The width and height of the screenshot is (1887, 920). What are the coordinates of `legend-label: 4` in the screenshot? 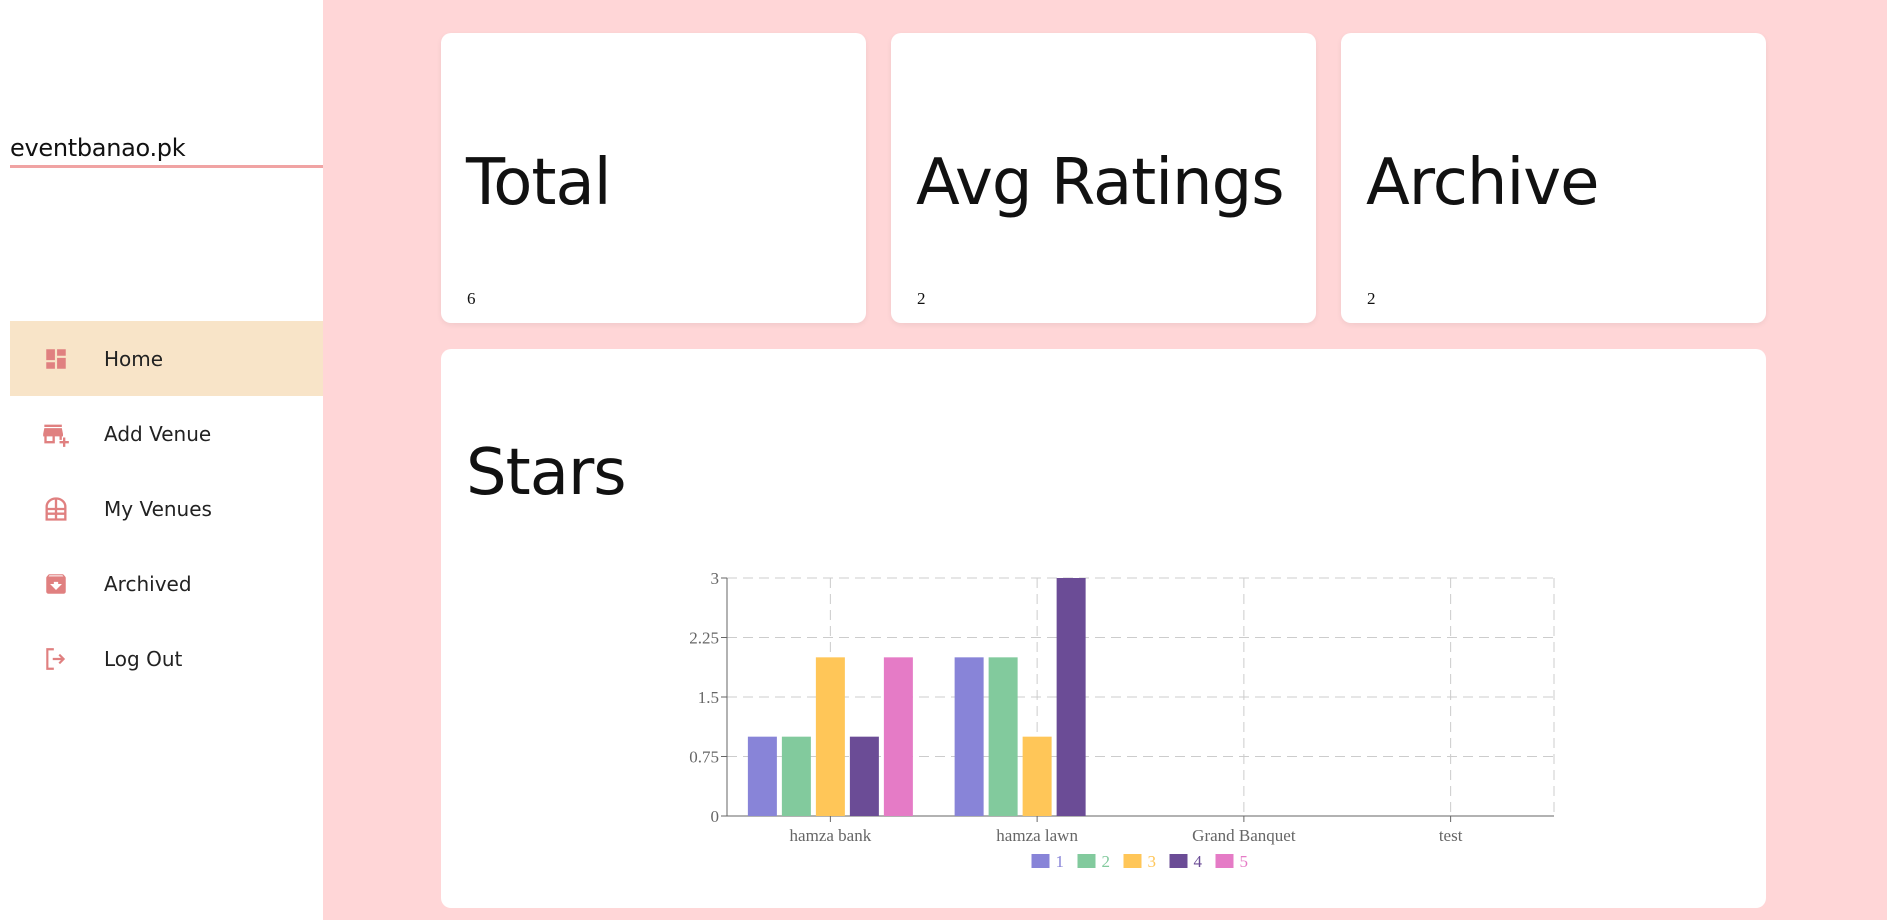 It's located at (1198, 861).